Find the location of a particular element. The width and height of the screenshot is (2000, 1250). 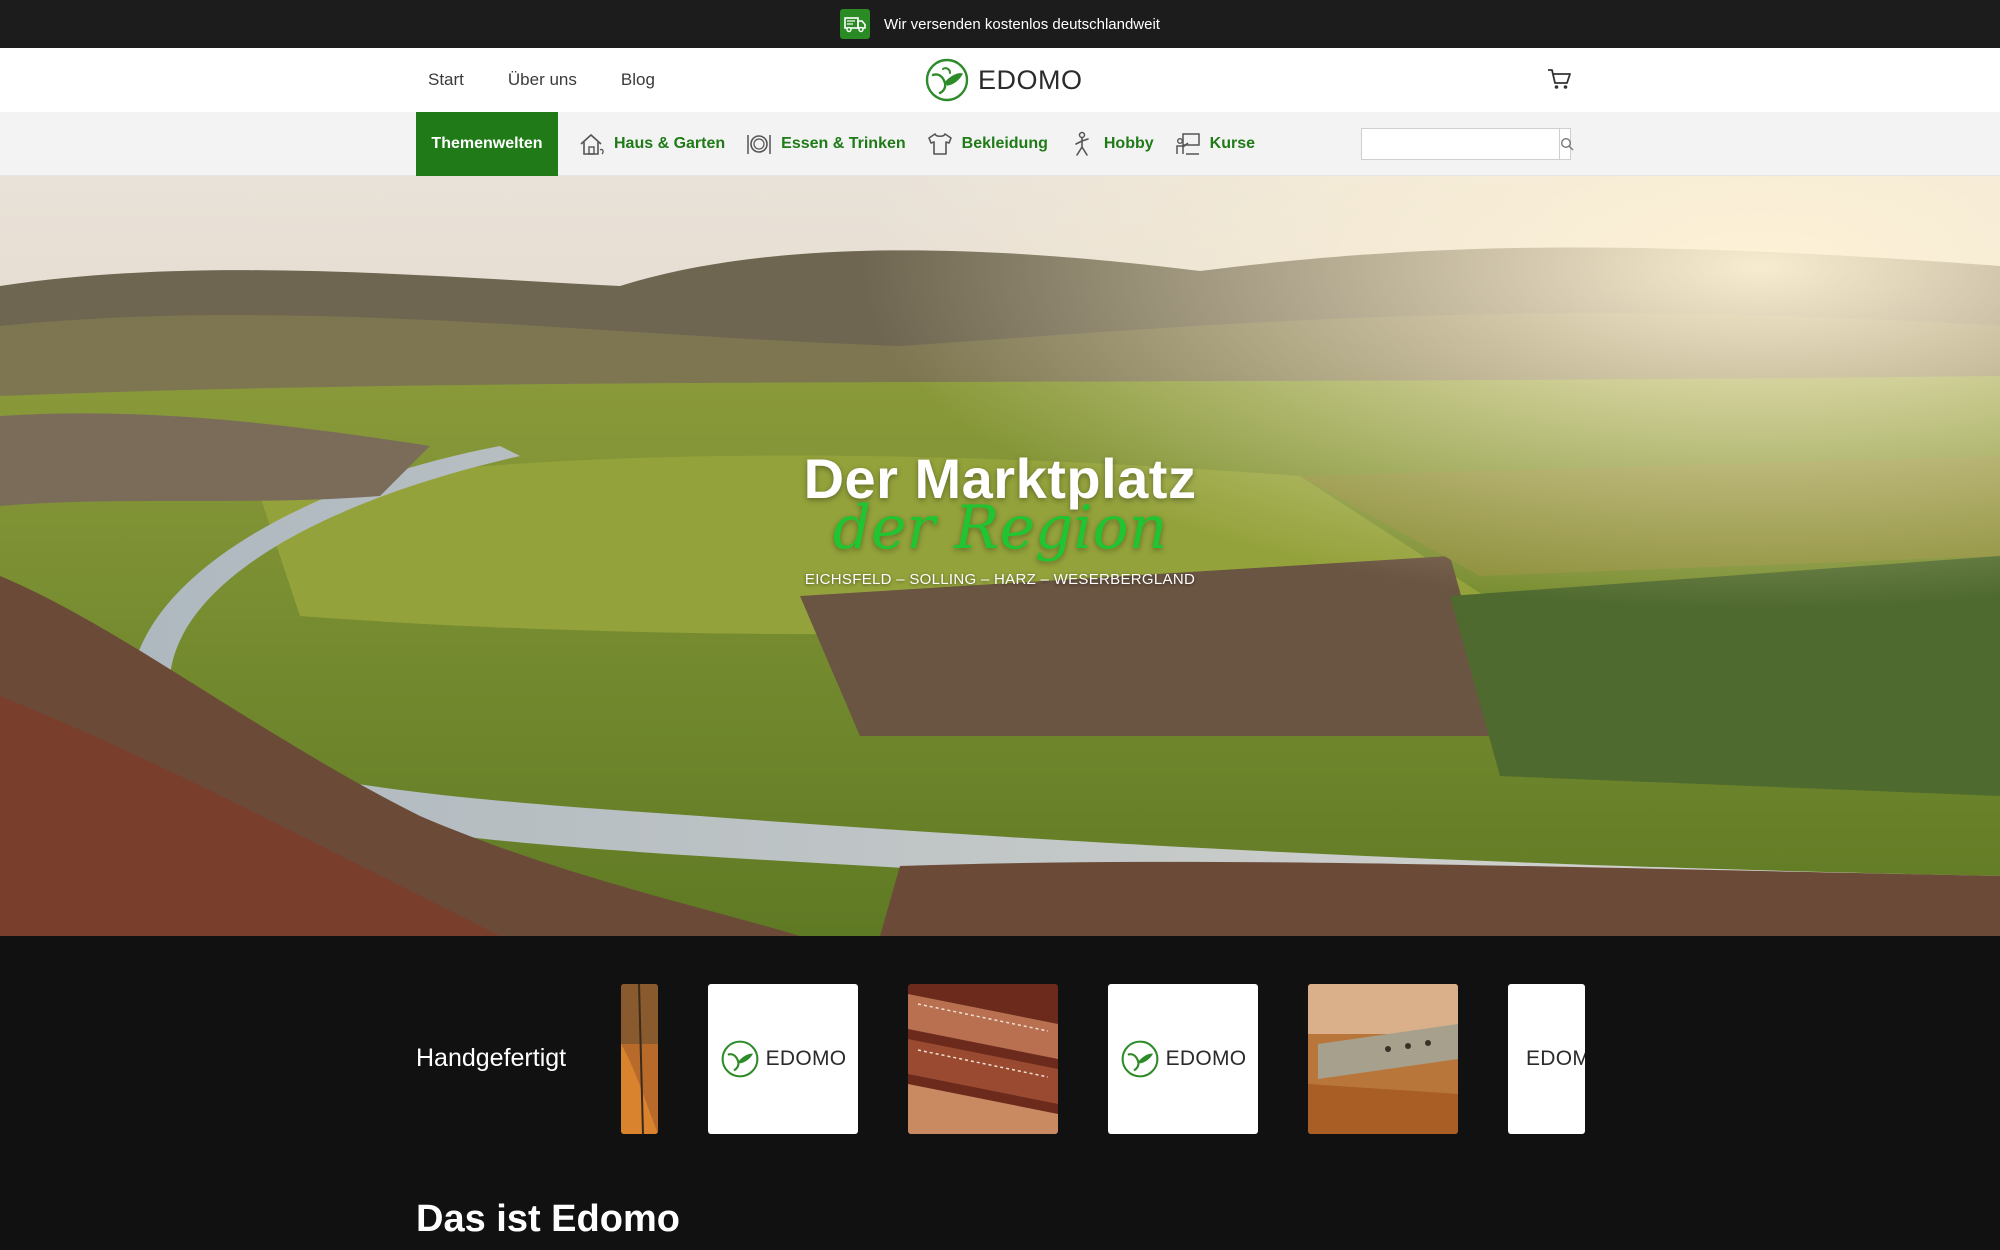

category-label: Hobby is located at coordinates (1128, 143).